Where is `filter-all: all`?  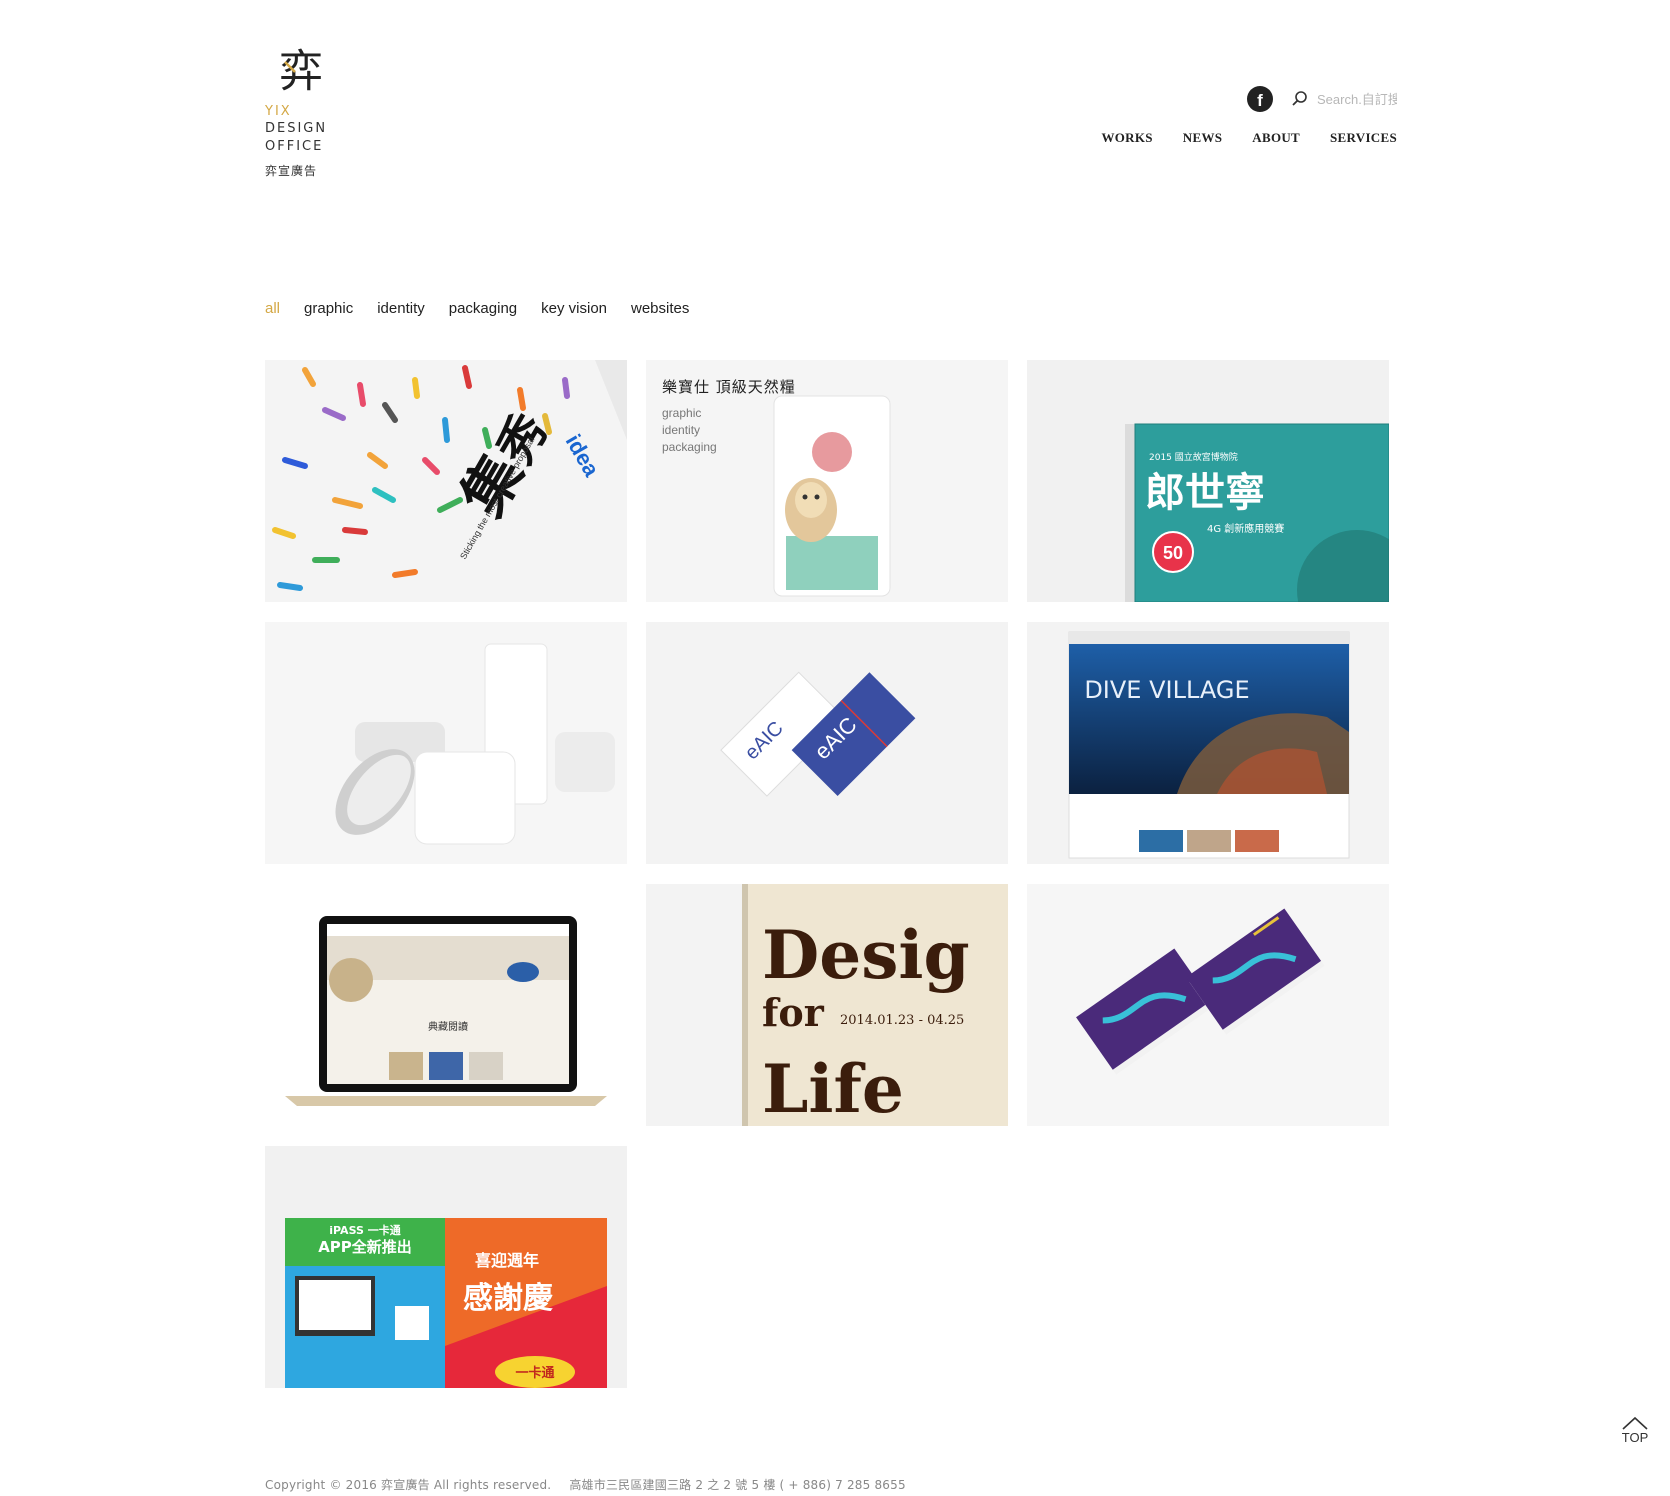
filter-all: all is located at coordinates (272, 308).